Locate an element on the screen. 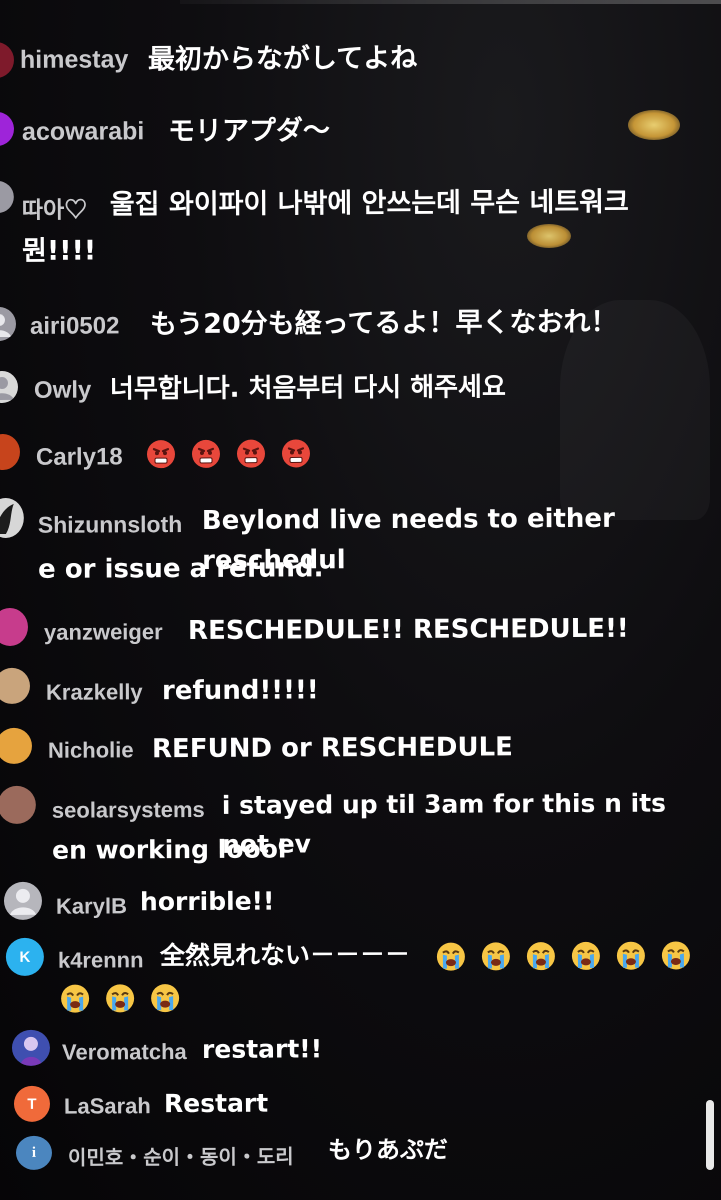 Image resolution: width=721 pixels, height=1200 pixels. chat-username: Nicholie is located at coordinates (91, 750).